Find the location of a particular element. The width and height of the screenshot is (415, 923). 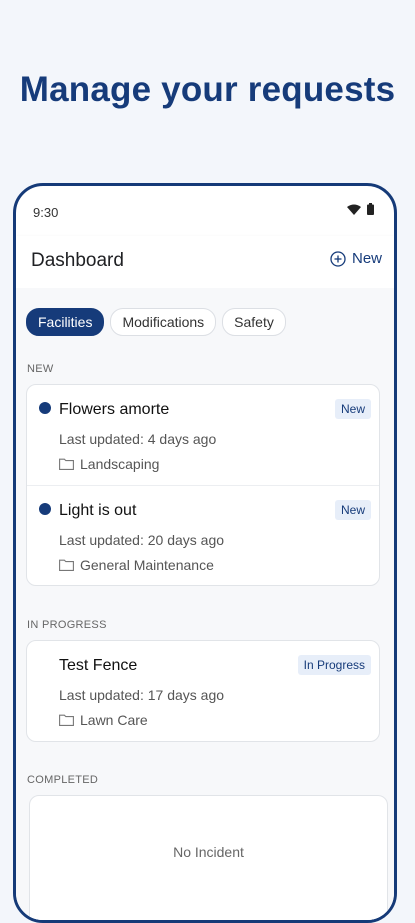

category-label: General Maintenance is located at coordinates (147, 565).